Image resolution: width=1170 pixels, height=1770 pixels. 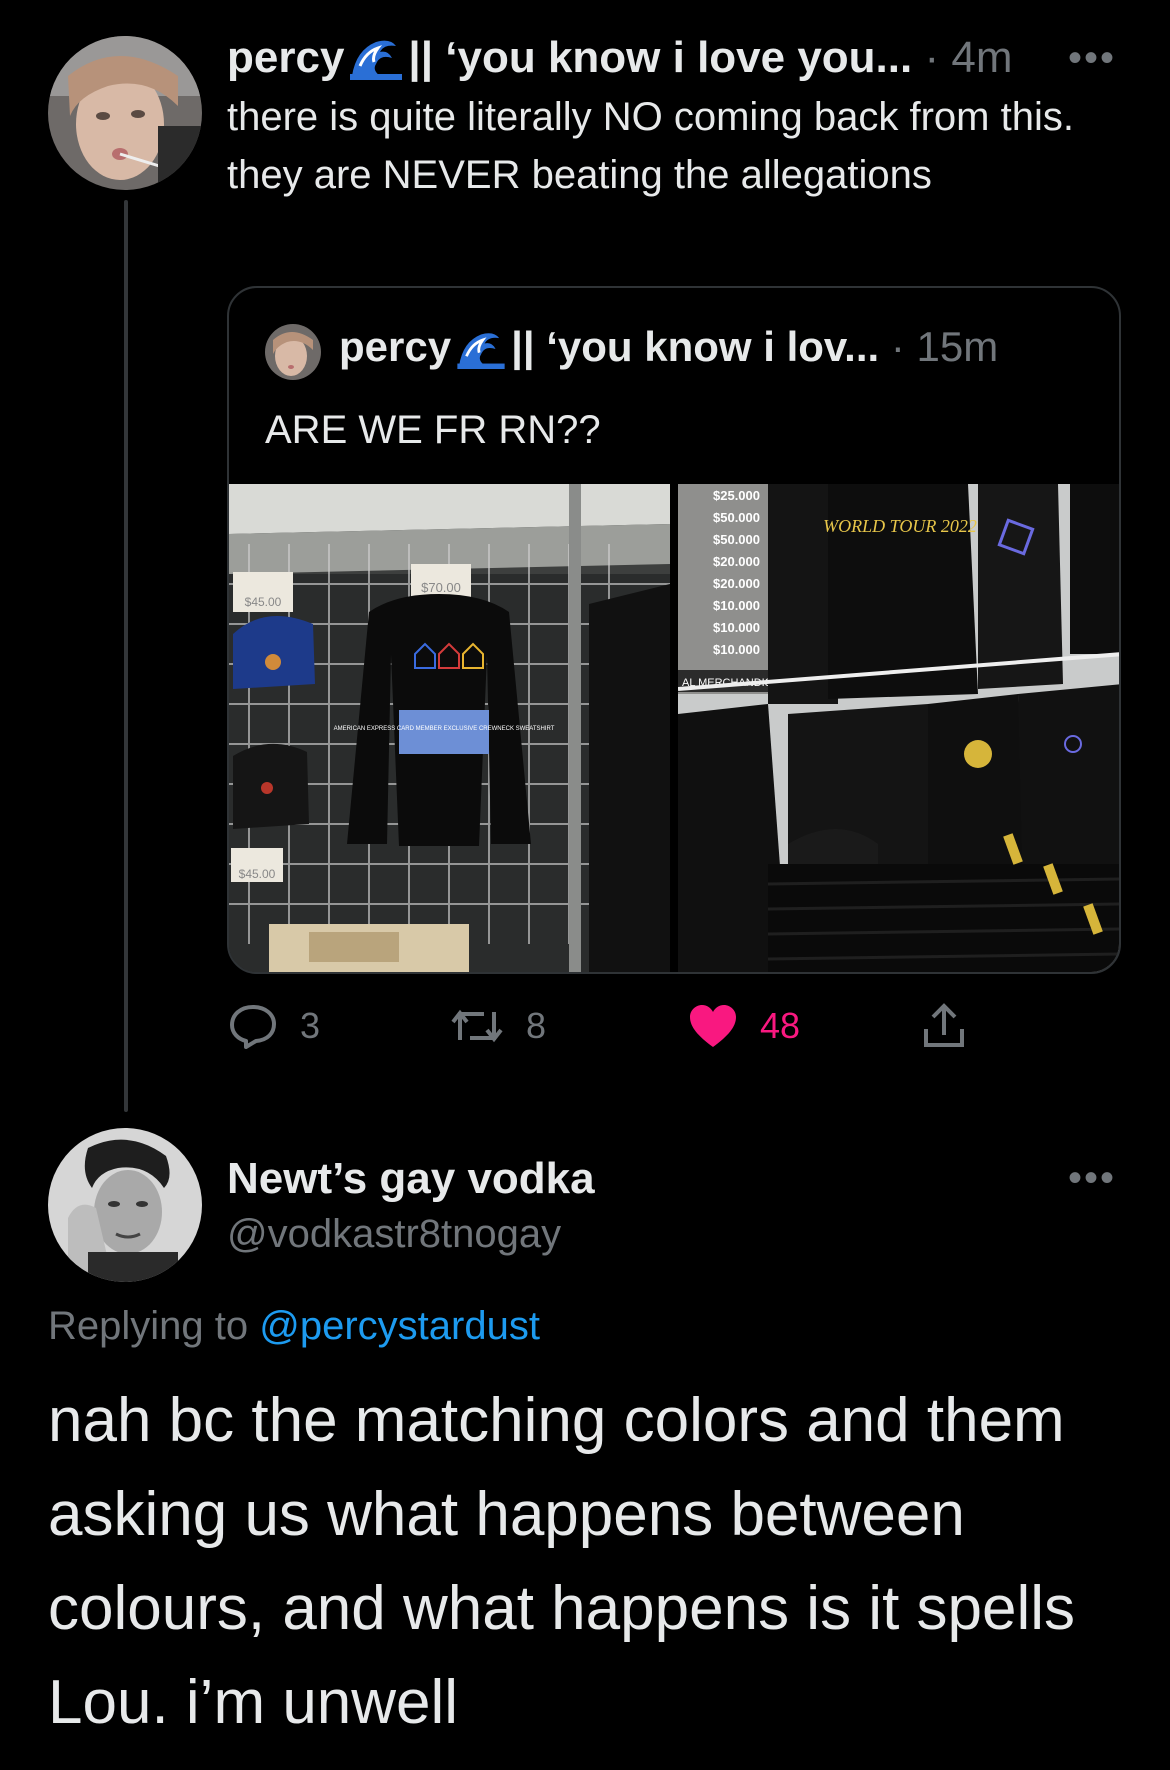 What do you see at coordinates (900, 526) in the screenshot?
I see `world-tour-print: WORLD TOUR 2022` at bounding box center [900, 526].